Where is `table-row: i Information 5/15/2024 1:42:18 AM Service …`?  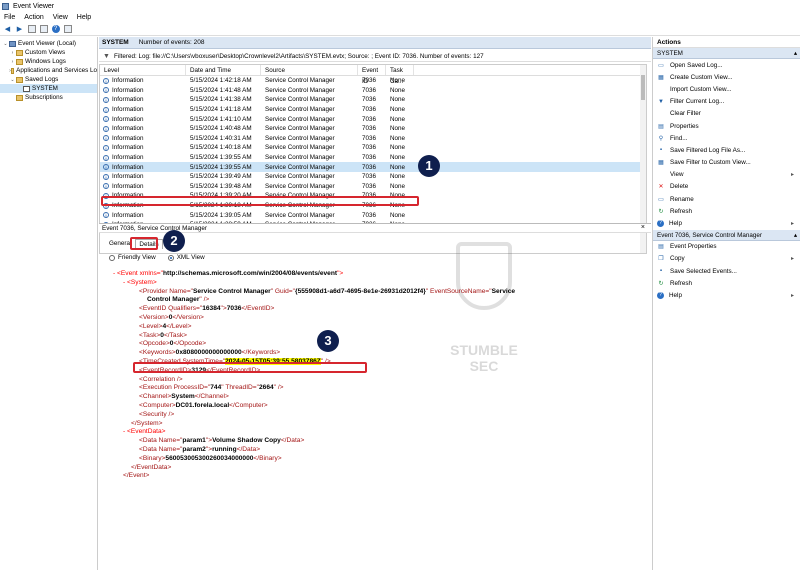
table-row: i Information 5/15/2024 1:42:18 AM Service … is located at coordinates (373, 81).